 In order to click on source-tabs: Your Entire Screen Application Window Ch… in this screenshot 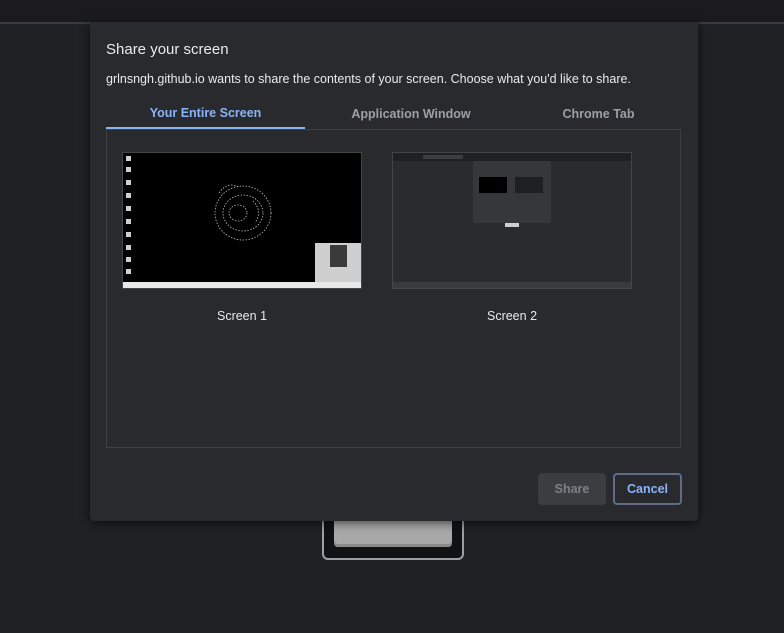, I will do `click(393, 114)`.